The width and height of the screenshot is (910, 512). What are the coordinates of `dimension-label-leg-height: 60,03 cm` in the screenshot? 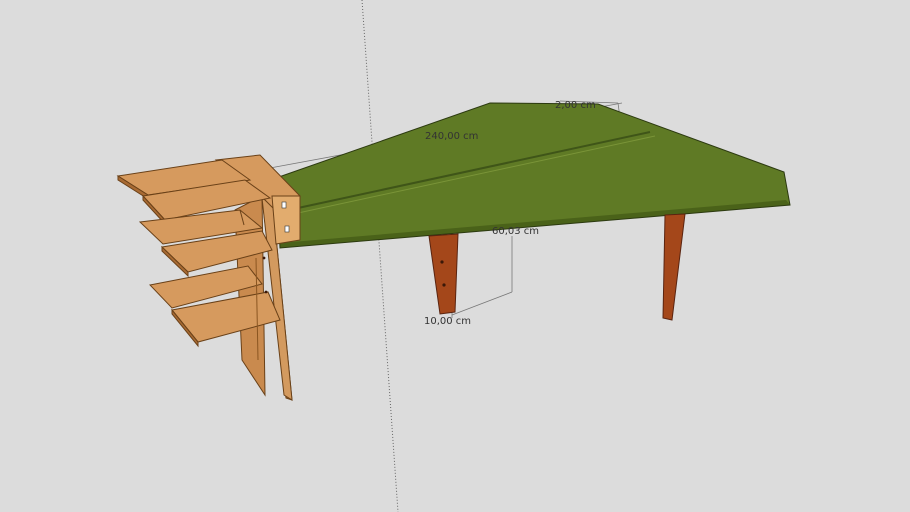 It's located at (515, 231).